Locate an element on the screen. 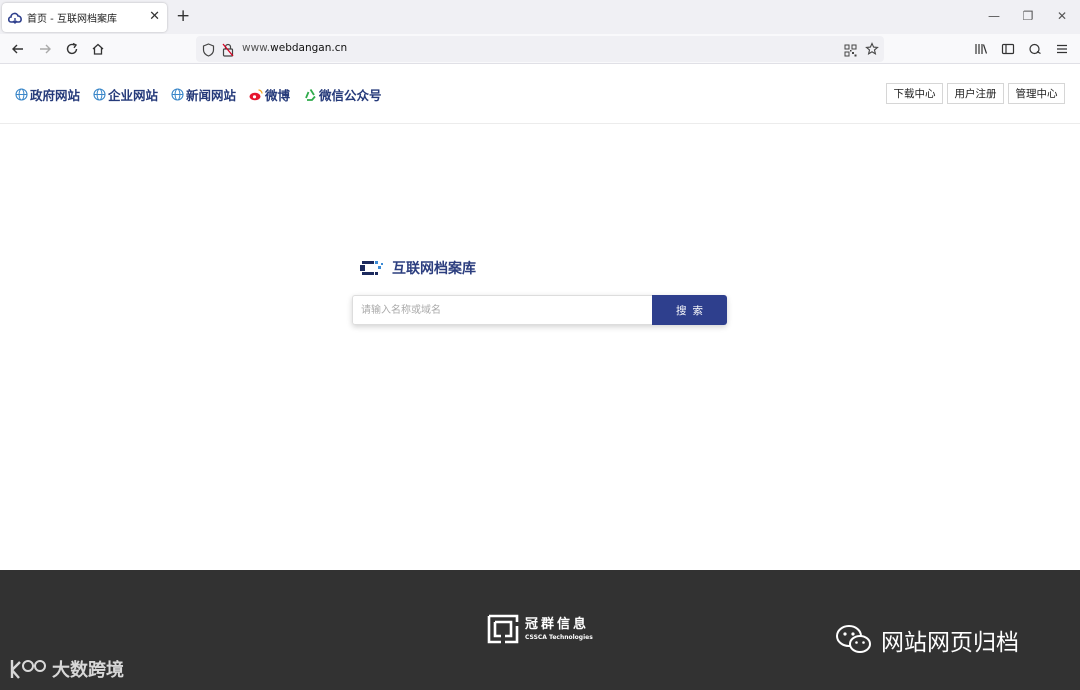  nav-label: 微信公众号 is located at coordinates (350, 95).